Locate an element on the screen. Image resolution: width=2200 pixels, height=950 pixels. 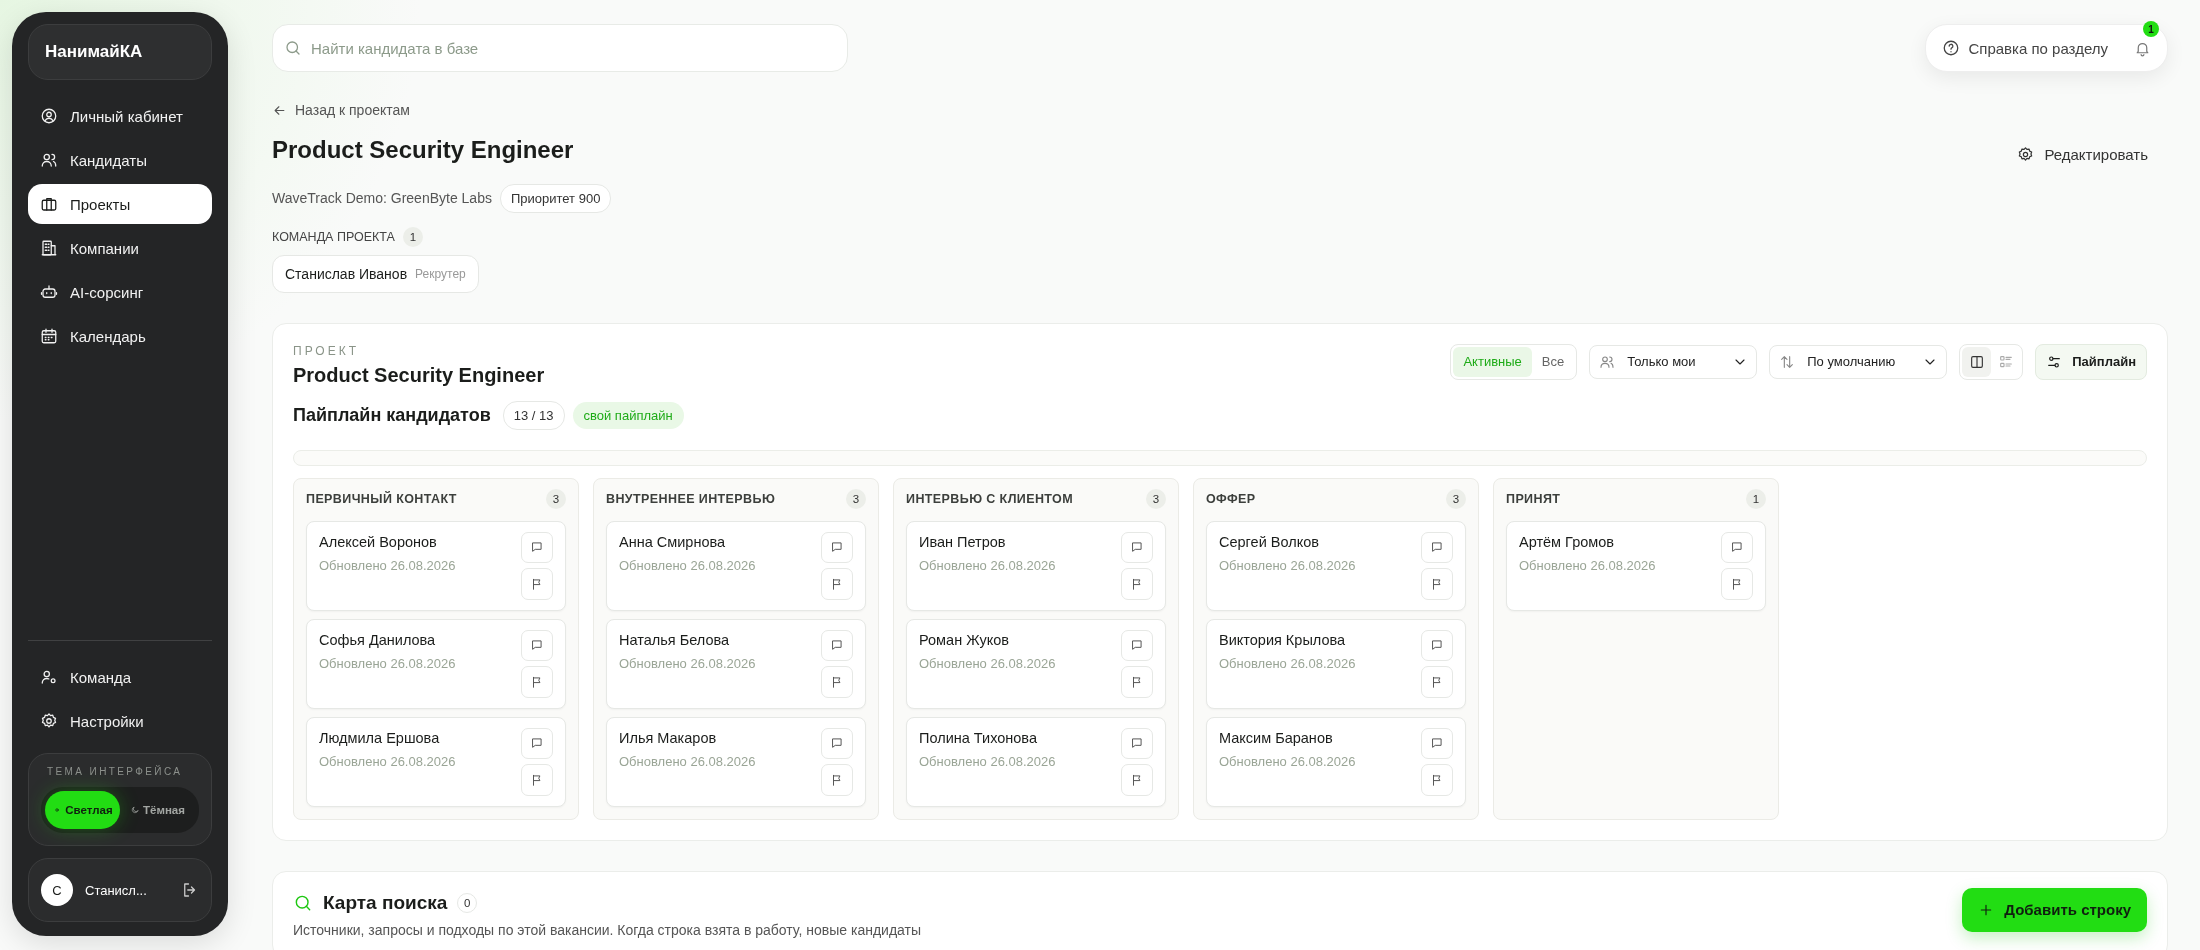
candidate-card: Анна Смирнова Обновлено 26.08.2026 is located at coordinates (736, 565).